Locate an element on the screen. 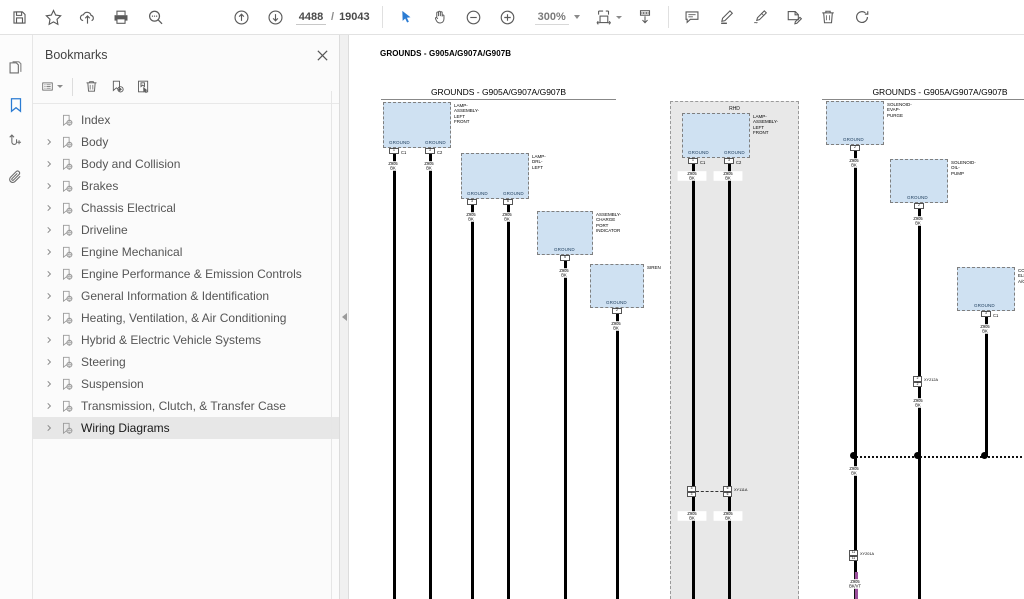  page-up-icon is located at coordinates (241, 17).